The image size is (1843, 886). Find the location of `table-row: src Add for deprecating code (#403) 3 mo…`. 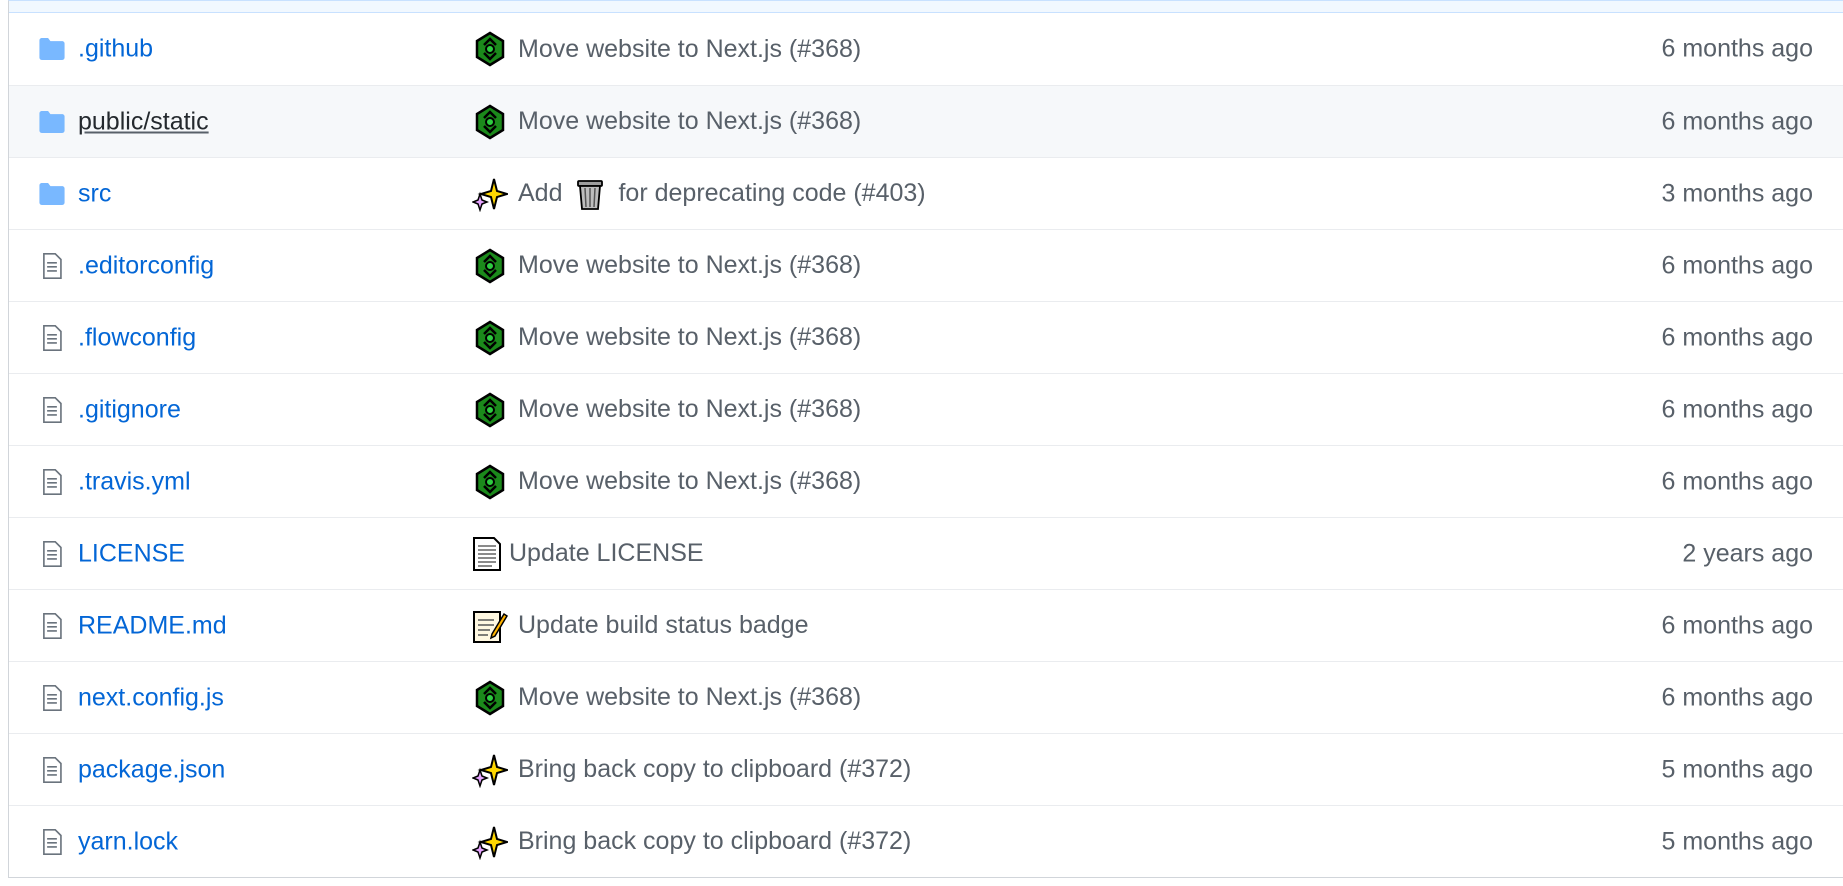

table-row: src Add for deprecating code (#403) 3 mo… is located at coordinates (926, 193).